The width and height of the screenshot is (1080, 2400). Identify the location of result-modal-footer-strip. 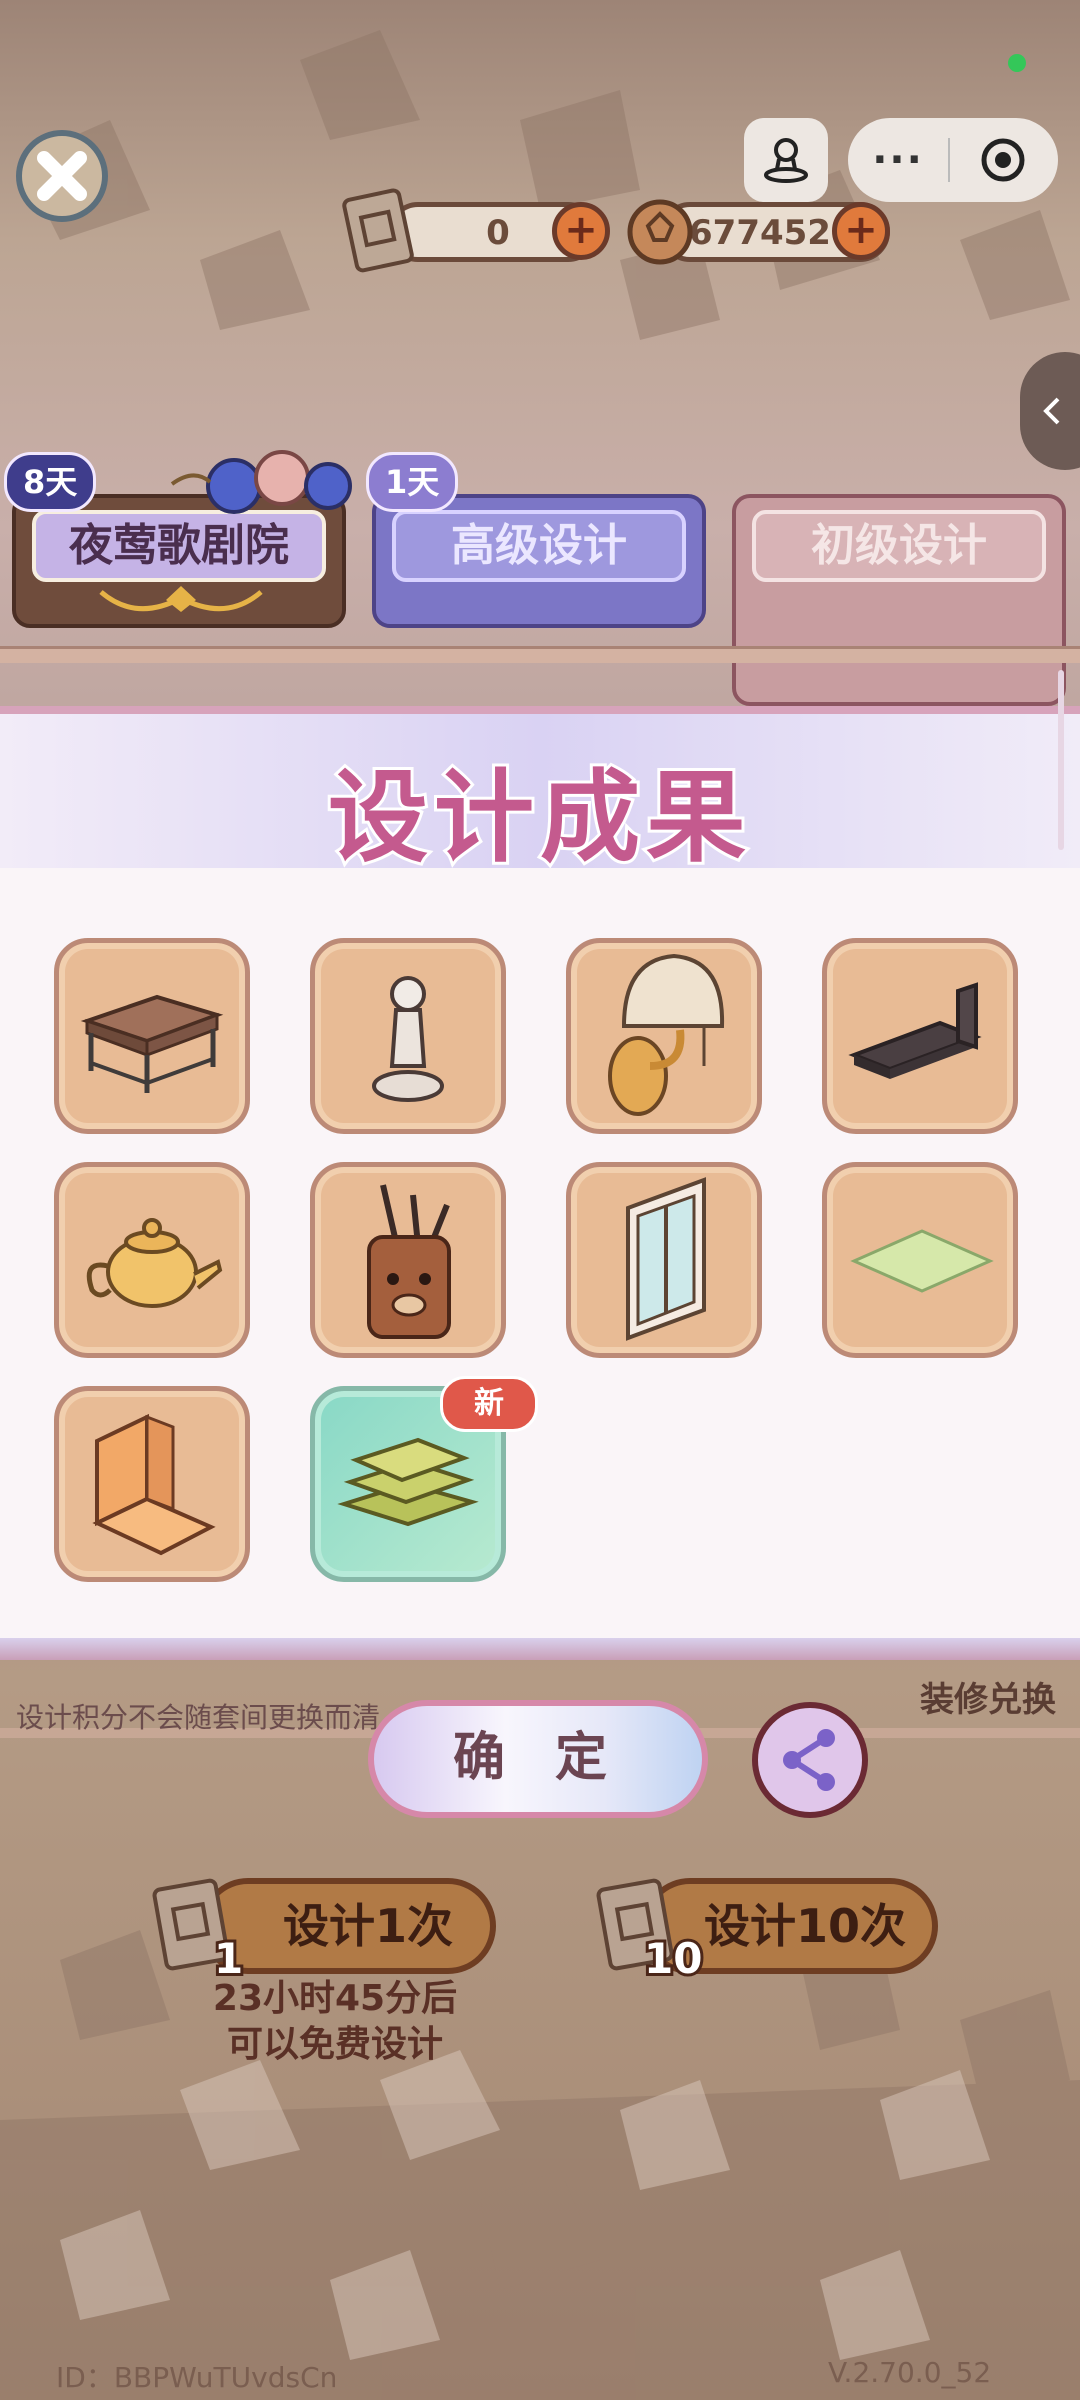
(540, 1649).